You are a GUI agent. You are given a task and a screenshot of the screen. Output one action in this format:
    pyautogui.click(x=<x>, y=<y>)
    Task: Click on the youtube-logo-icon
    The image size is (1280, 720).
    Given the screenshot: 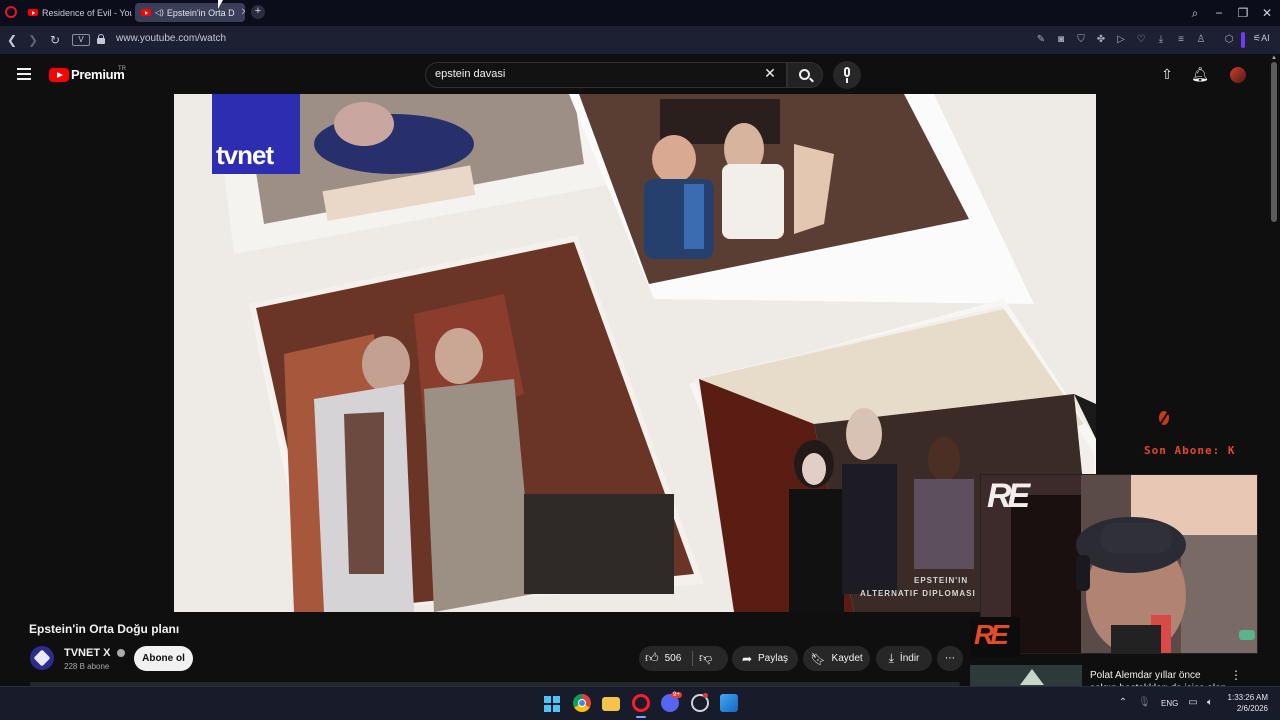 What is the action you would take?
    pyautogui.click(x=59, y=75)
    